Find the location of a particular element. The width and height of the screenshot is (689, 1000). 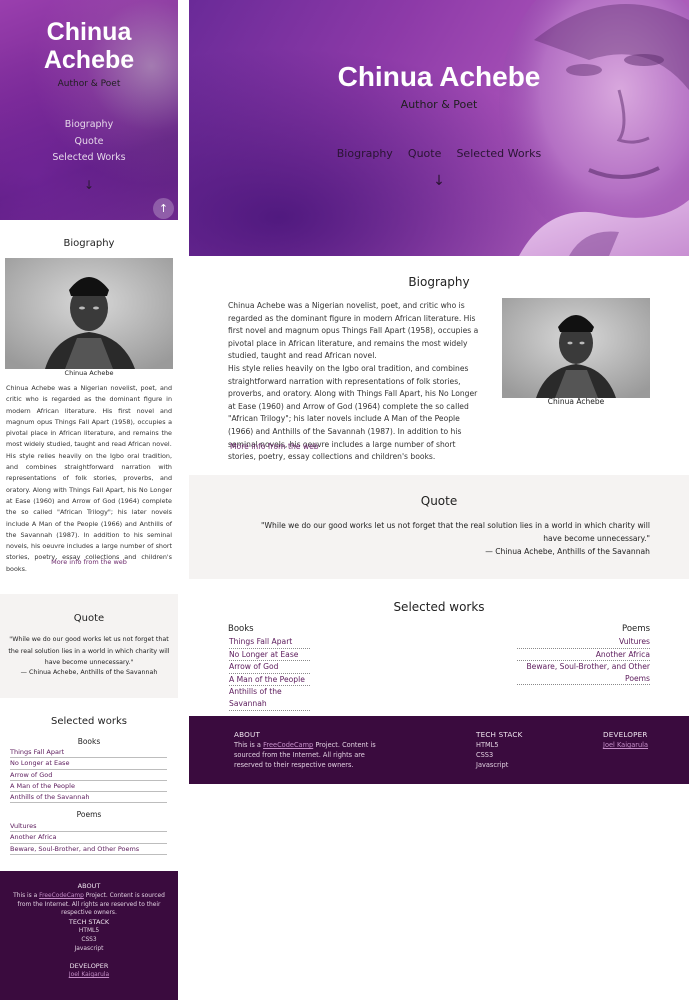

mobile-footer-tech-heading: TECH STACK is located at coordinates (89, 922).